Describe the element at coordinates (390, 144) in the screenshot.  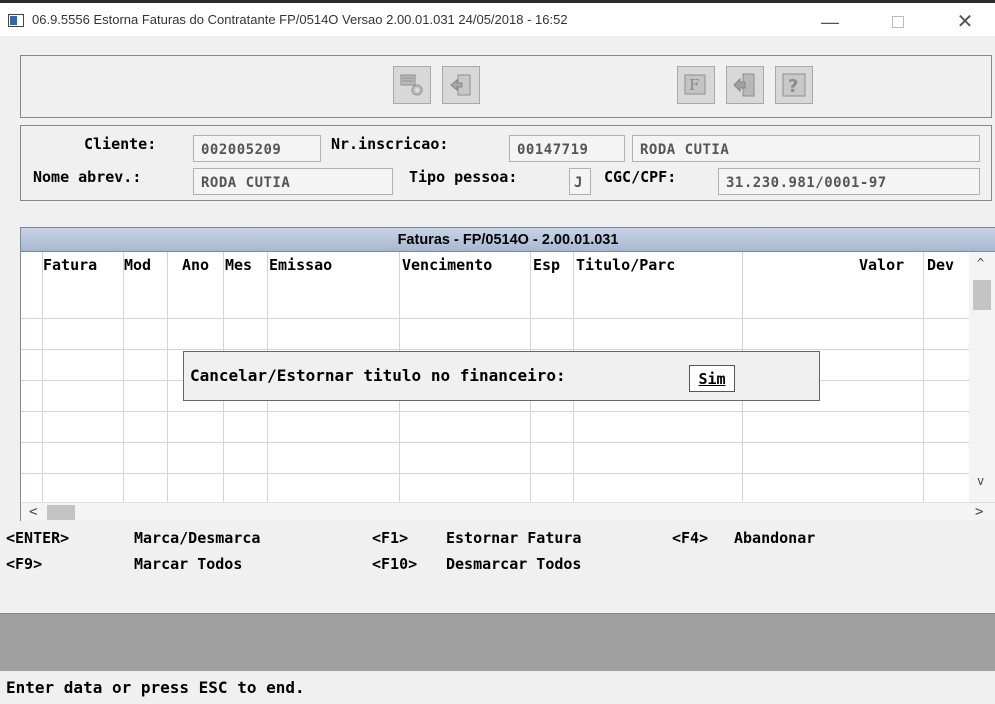
I see `nr-inscricao-label: Nr.inscricao:` at that location.